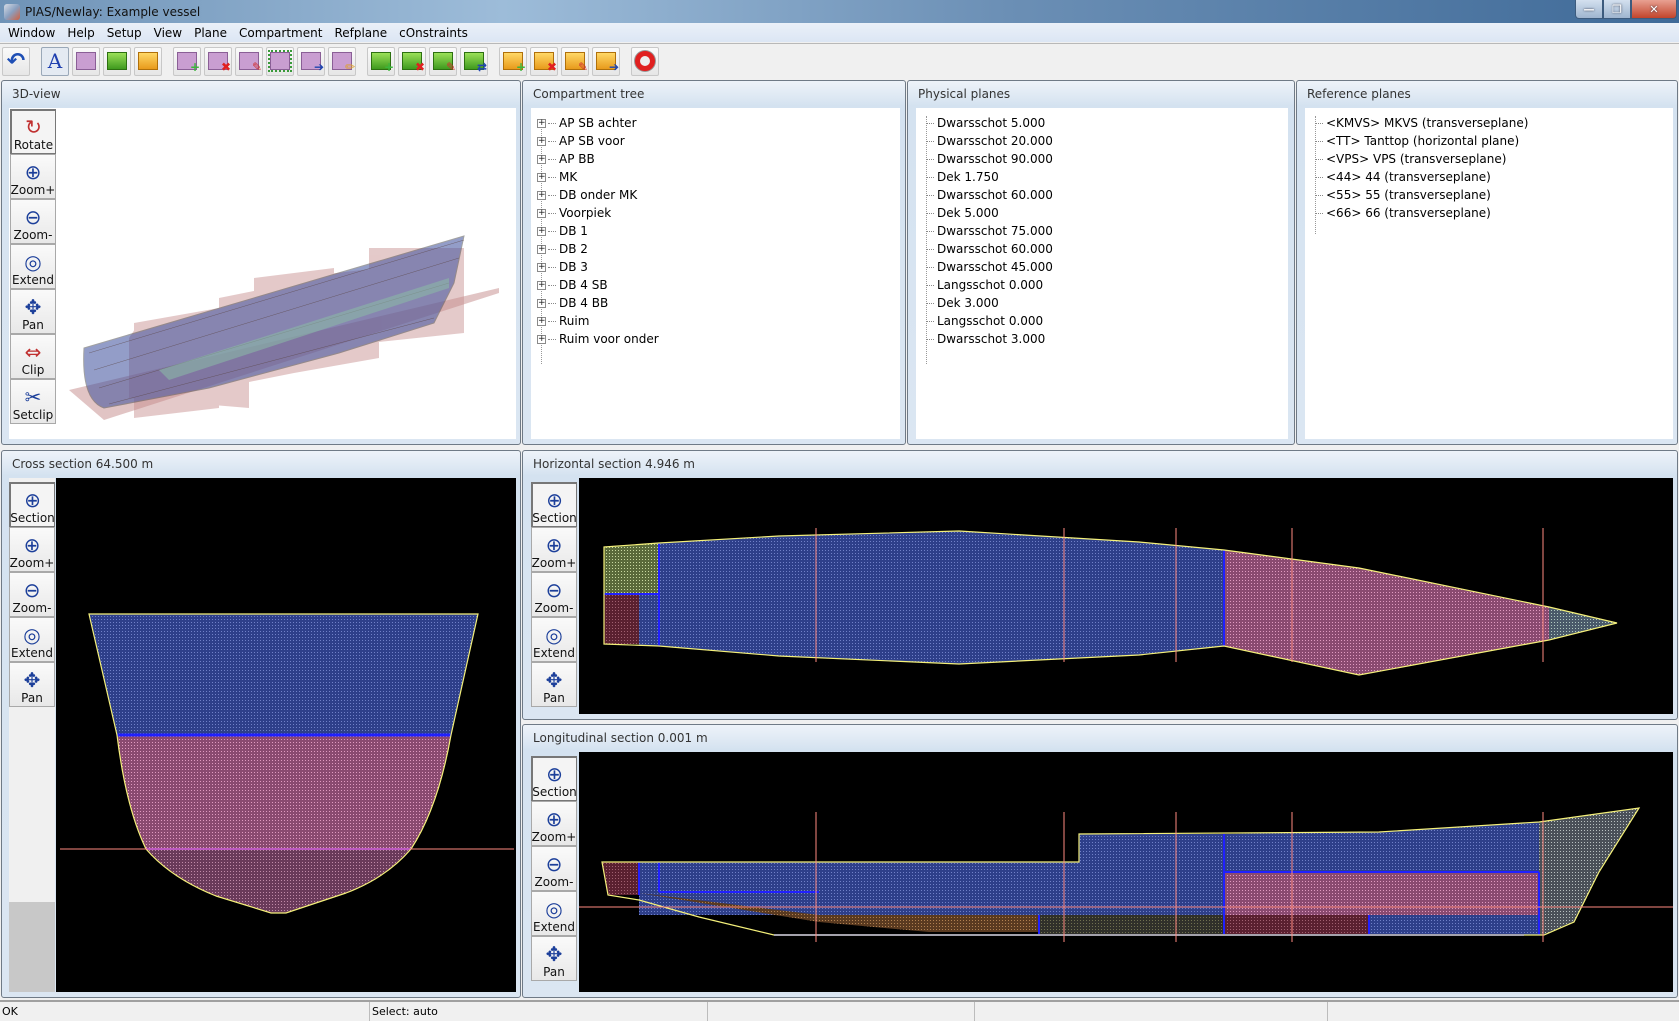 Image resolution: width=1679 pixels, height=1021 pixels. What do you see at coordinates (987, 177) in the screenshot?
I see `tree-item: Dek 1.750` at bounding box center [987, 177].